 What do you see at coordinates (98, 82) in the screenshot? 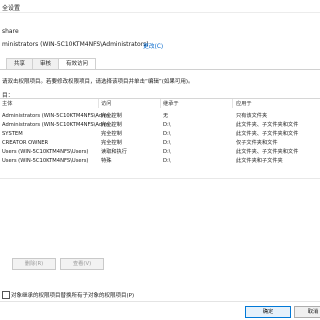
I see `info-text: 请双击权限项目。若要修改权限项目，请选择该项目并单击“编辑”(如果可用)。` at bounding box center [98, 82].